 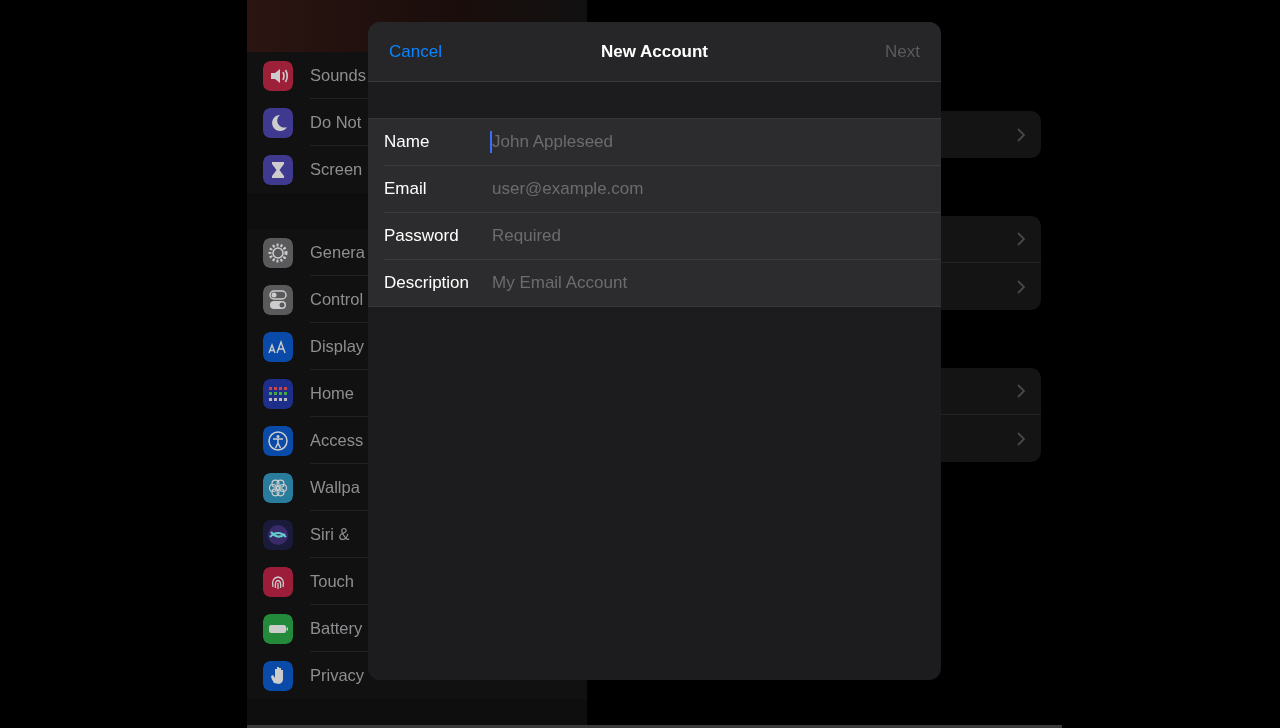 What do you see at coordinates (641, 142) in the screenshot?
I see `input-field: John Appleseed` at bounding box center [641, 142].